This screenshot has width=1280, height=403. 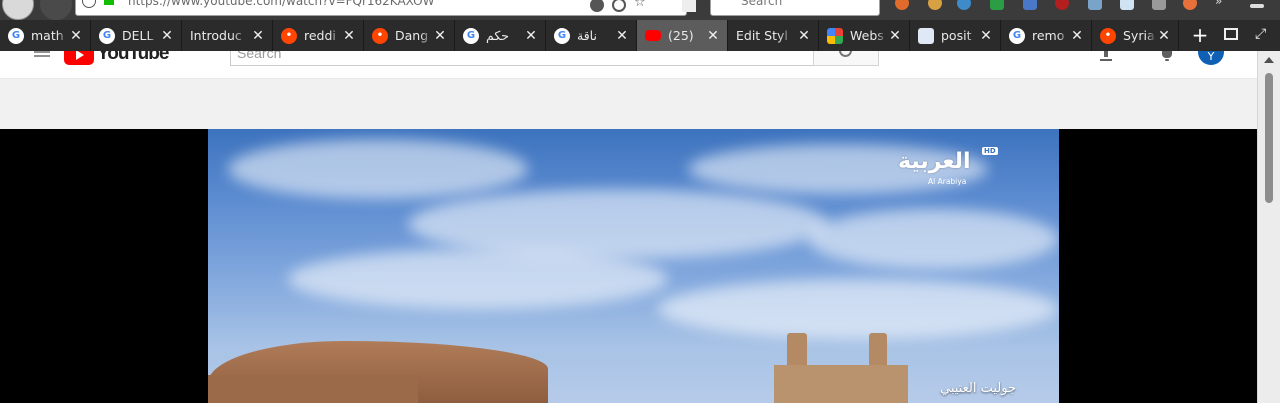 I want to click on tab-6: G حكم ✕, so click(x=500, y=35).